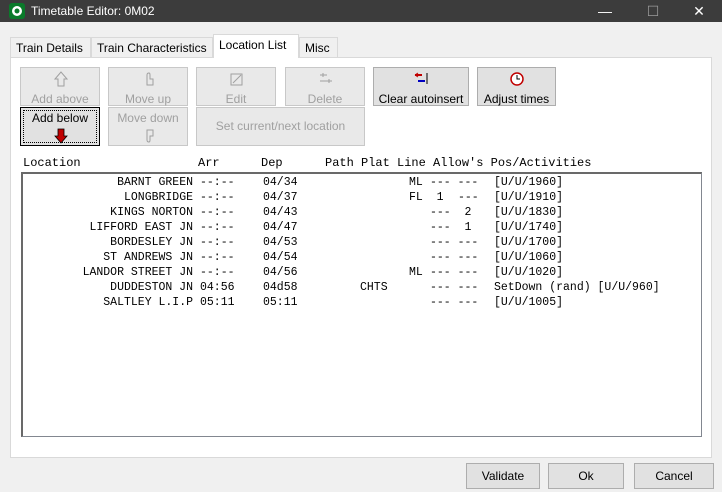  What do you see at coordinates (151, 212) in the screenshot?
I see `row-location: KINGS NORTON` at bounding box center [151, 212].